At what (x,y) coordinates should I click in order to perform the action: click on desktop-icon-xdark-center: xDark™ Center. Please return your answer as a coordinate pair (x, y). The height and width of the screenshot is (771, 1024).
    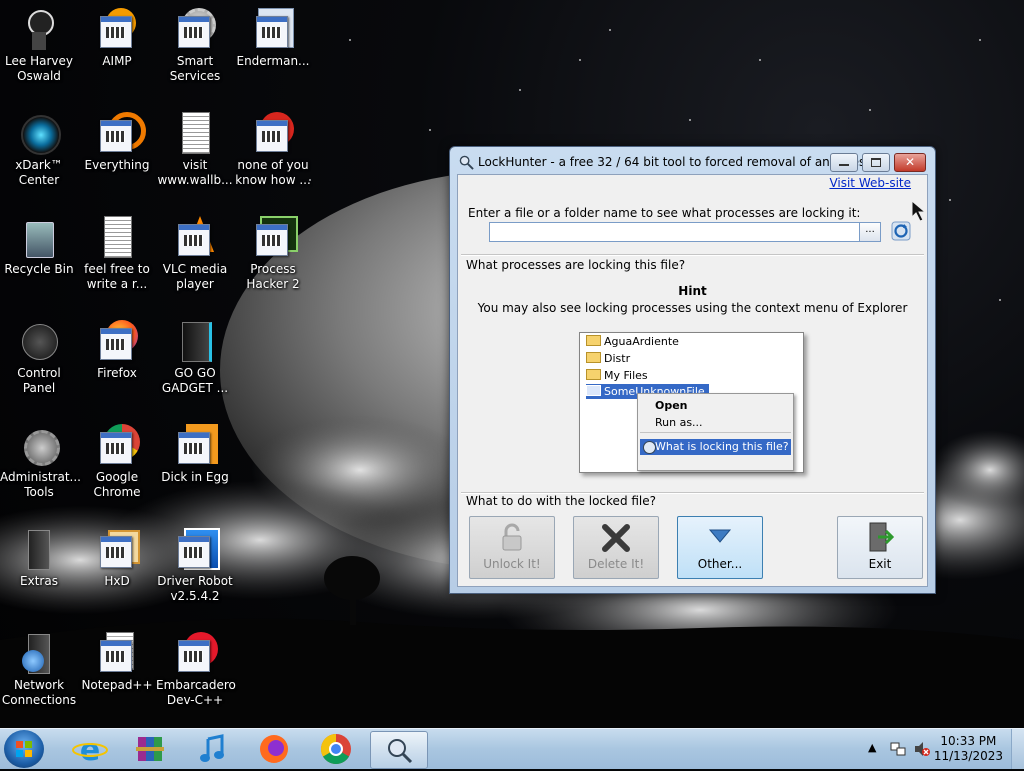
    Looking at the image, I should click on (39, 149).